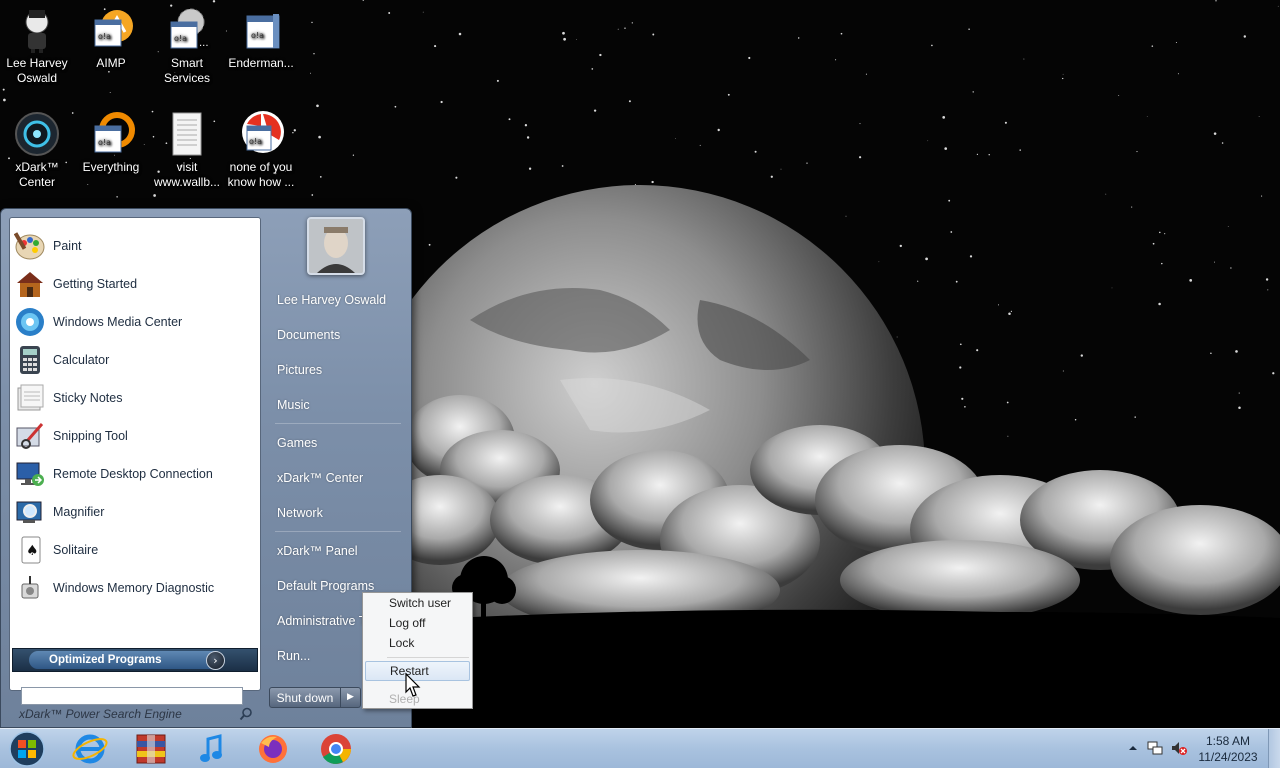 The image size is (1280, 768). What do you see at coordinates (151, 749) in the screenshot?
I see `archive-icon` at bounding box center [151, 749].